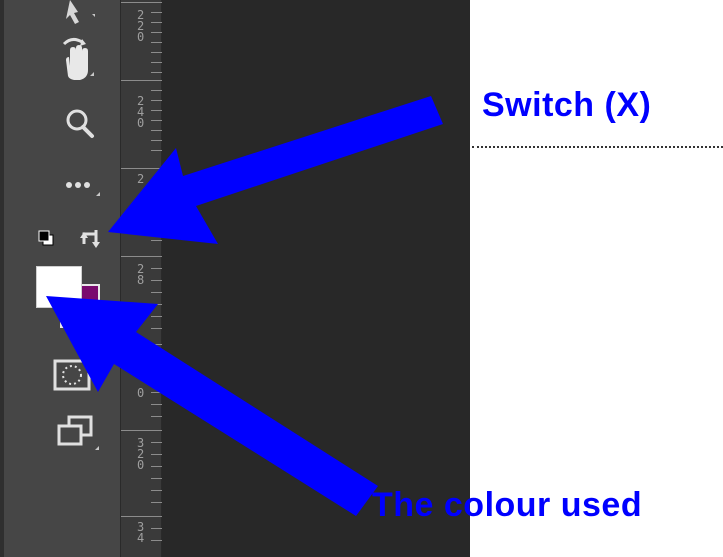  I want to click on colour-annotation-label: The colour used, so click(507, 505).